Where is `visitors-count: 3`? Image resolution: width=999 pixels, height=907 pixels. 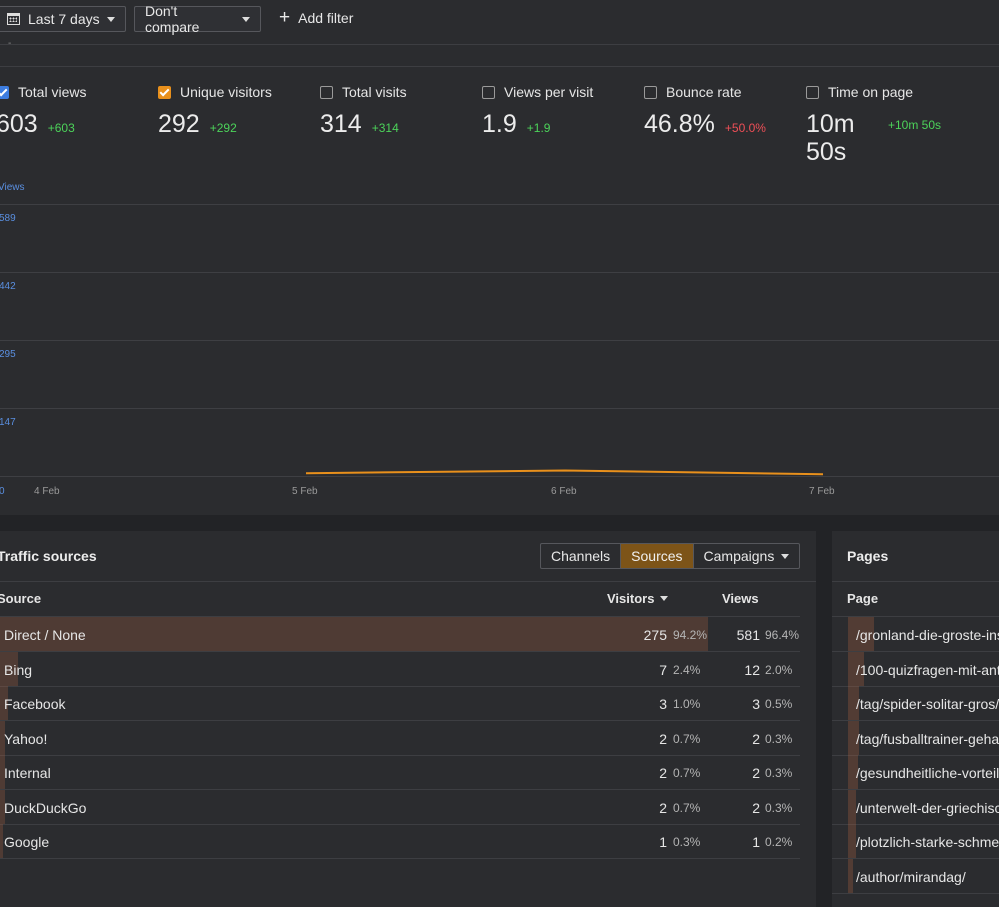
visitors-count: 3 is located at coordinates (663, 704).